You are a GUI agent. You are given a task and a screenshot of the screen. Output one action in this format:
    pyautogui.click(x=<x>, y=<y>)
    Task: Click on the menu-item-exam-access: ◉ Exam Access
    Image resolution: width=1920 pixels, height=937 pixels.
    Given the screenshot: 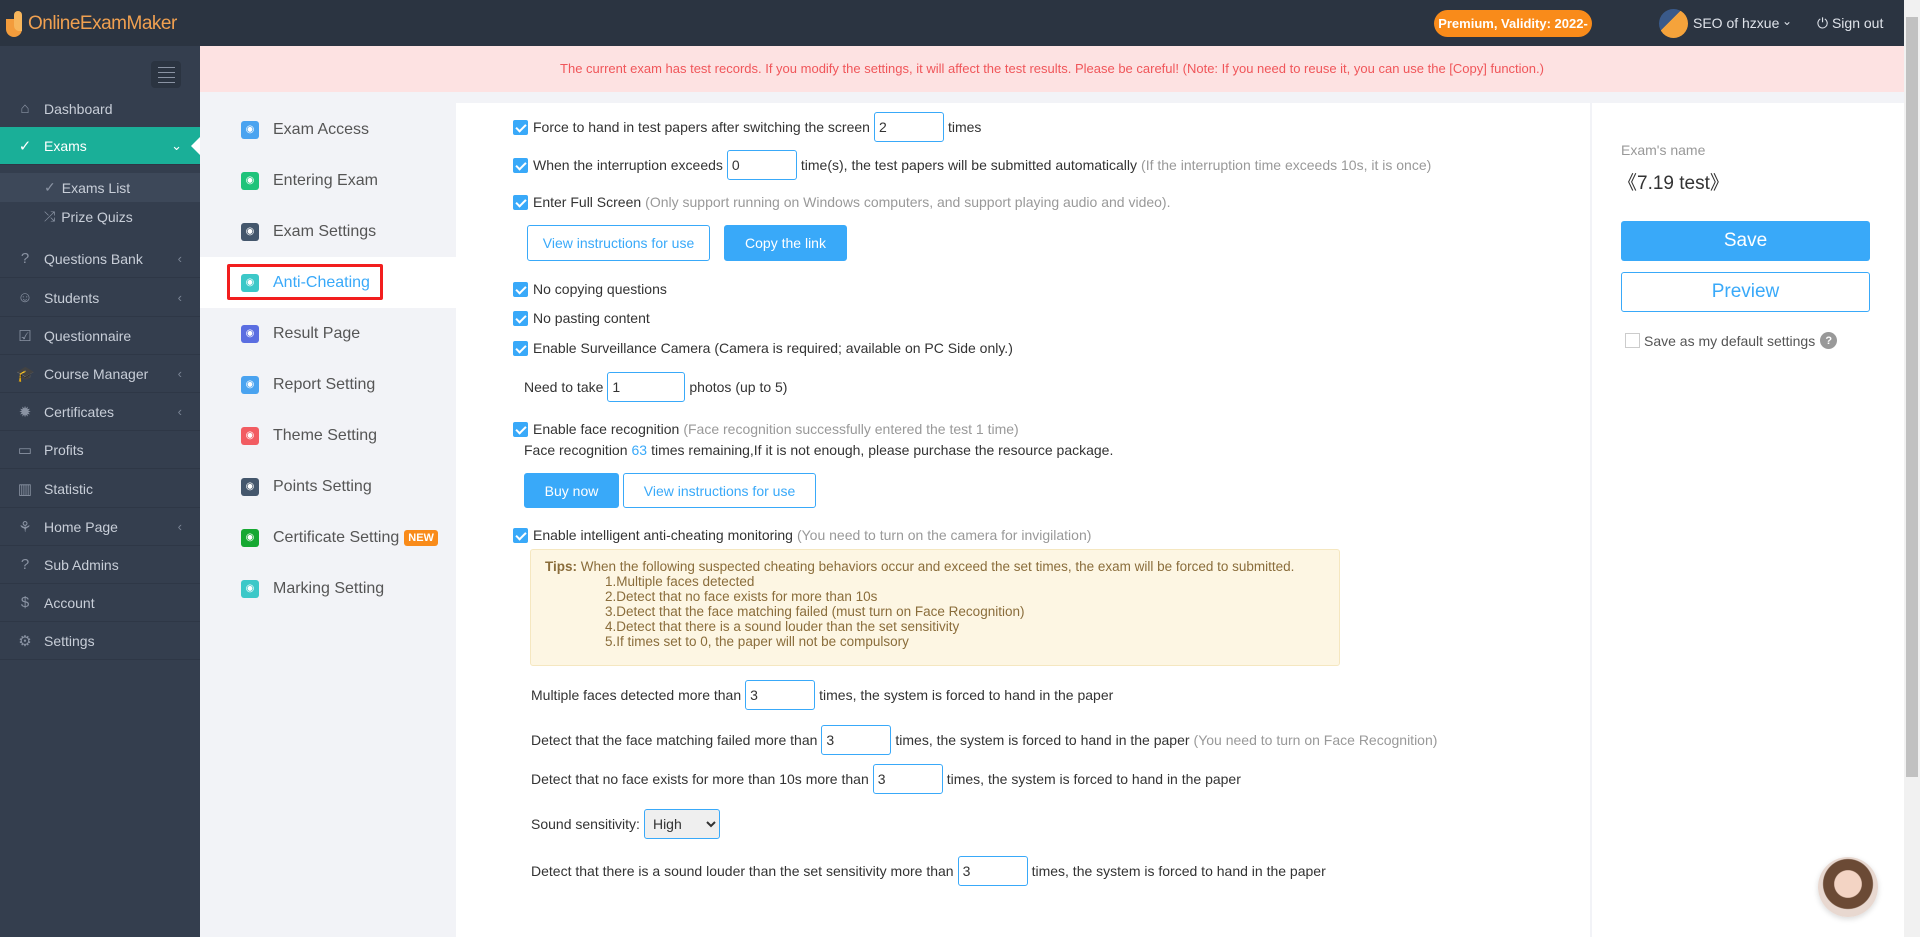 What is the action you would take?
    pyautogui.click(x=328, y=129)
    